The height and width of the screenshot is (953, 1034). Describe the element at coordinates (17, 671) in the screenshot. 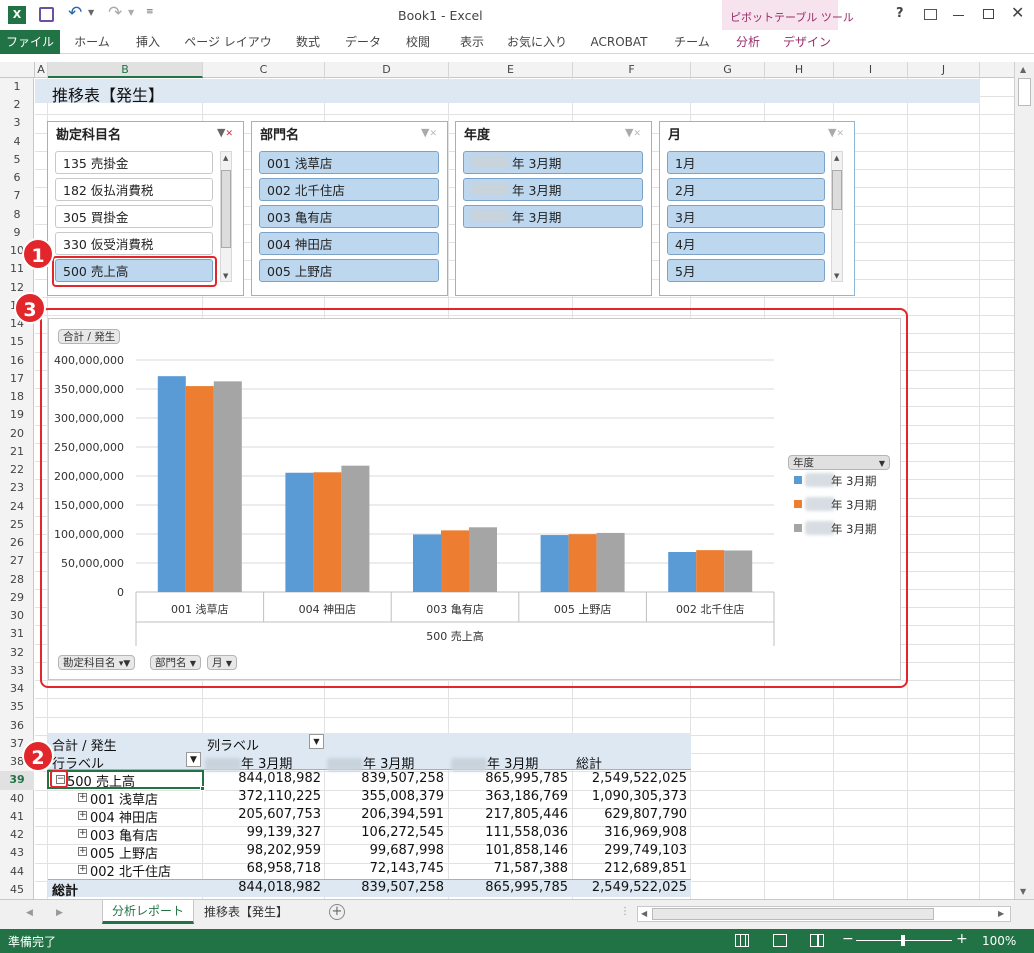

I see `row-header: 33` at that location.